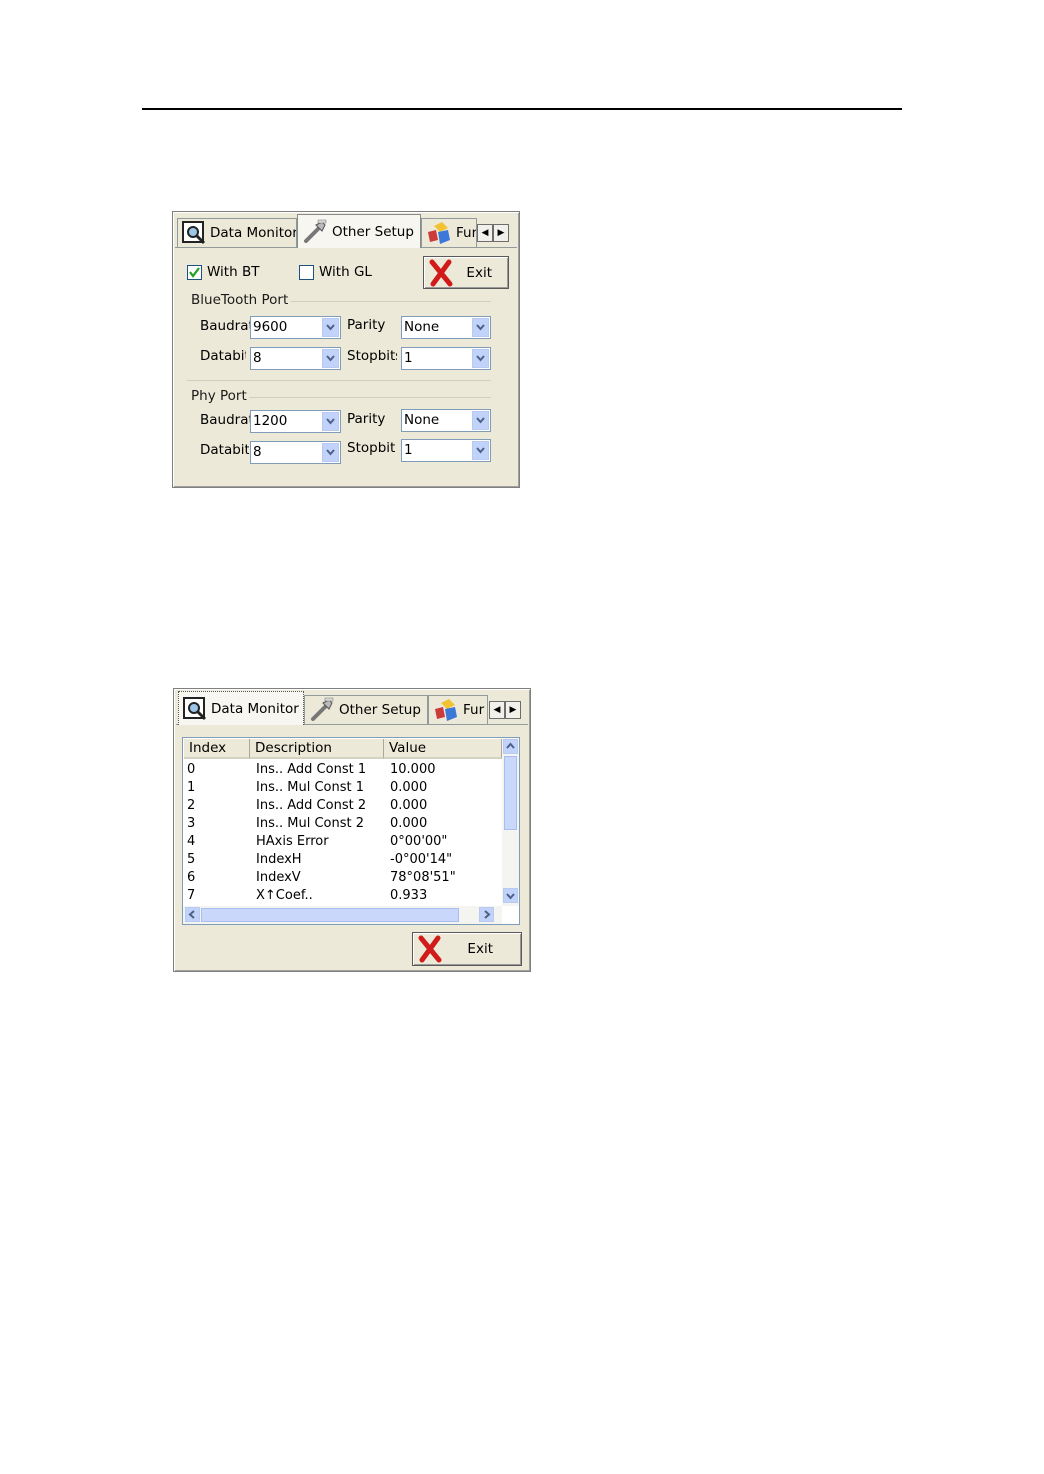  Describe the element at coordinates (330, 915) in the screenshot. I see `horizontal-scroll-thumb` at that location.